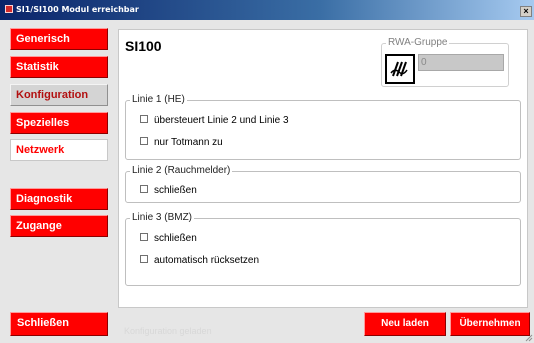 The height and width of the screenshot is (343, 534). I want to click on option-label: nur Totmann zu, so click(188, 142).